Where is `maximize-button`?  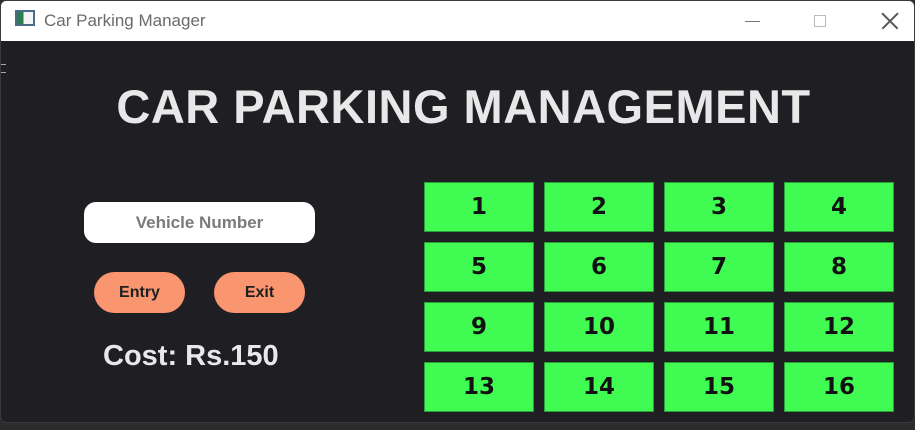
maximize-button is located at coordinates (820, 21).